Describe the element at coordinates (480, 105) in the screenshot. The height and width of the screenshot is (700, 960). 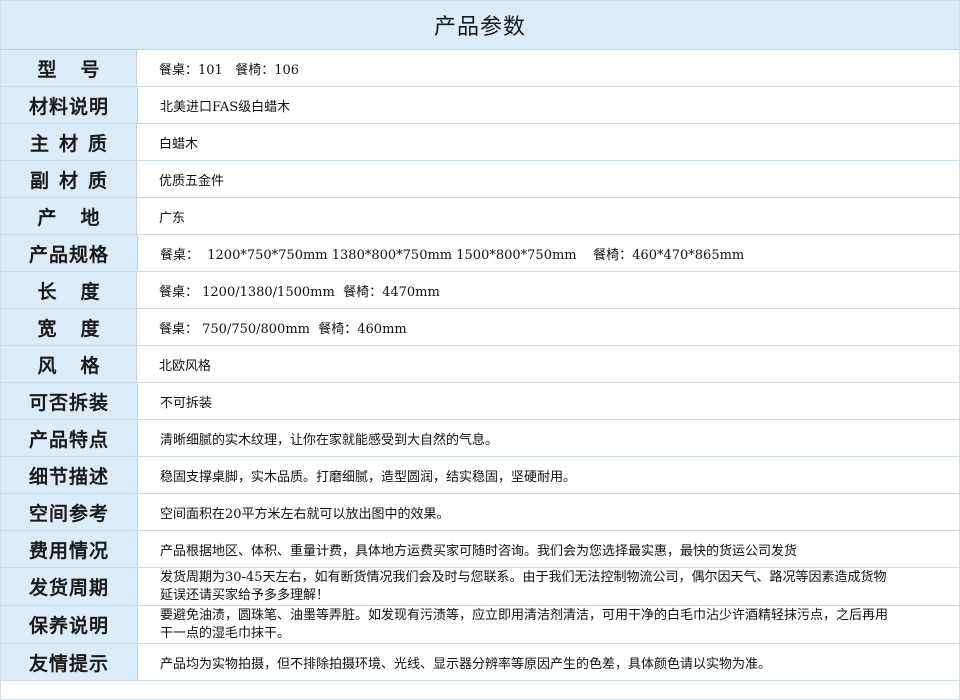
I see `row-material-note: 材料说明 北美进口FAS级白蜡木` at that location.